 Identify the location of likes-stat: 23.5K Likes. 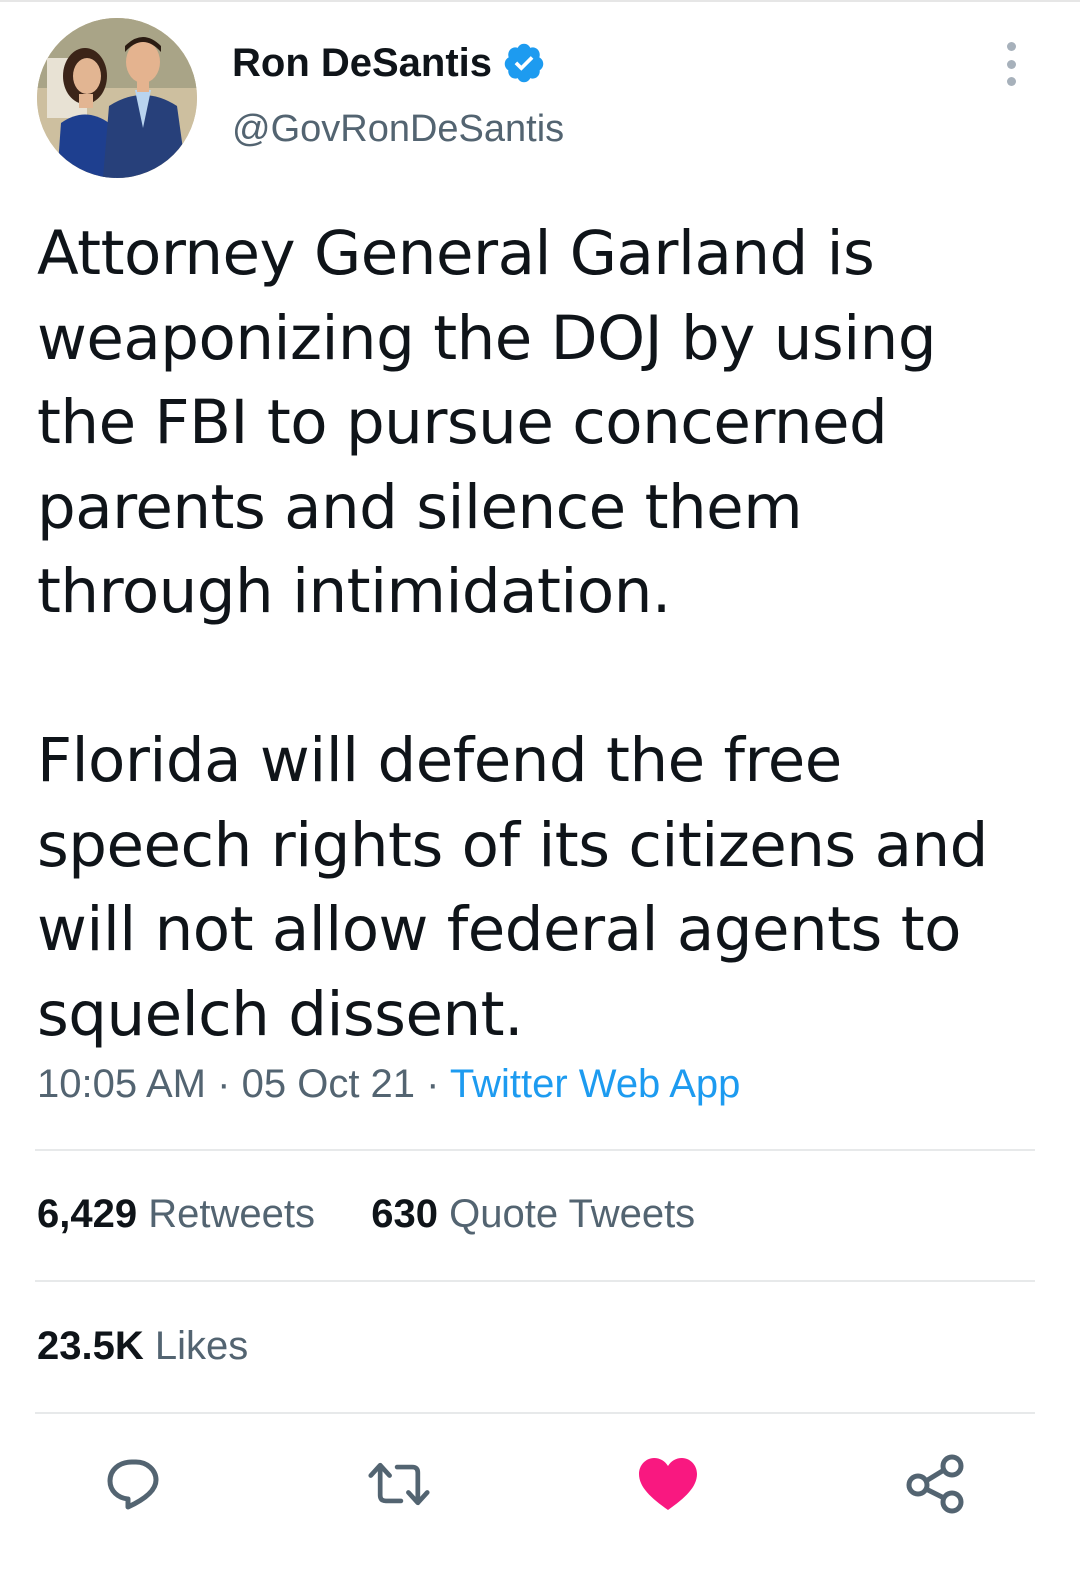
(142, 1346).